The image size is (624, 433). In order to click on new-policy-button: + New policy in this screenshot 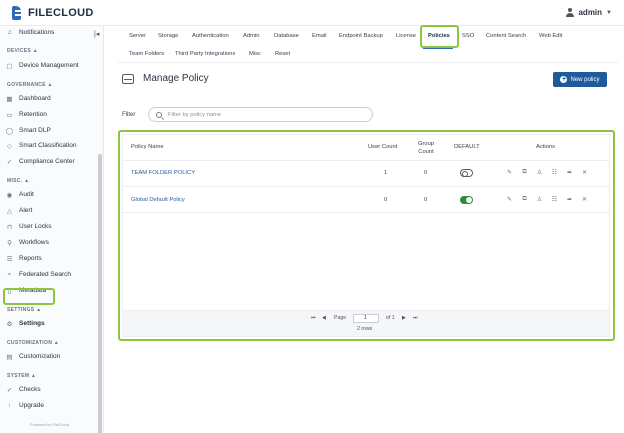, I will do `click(580, 79)`.